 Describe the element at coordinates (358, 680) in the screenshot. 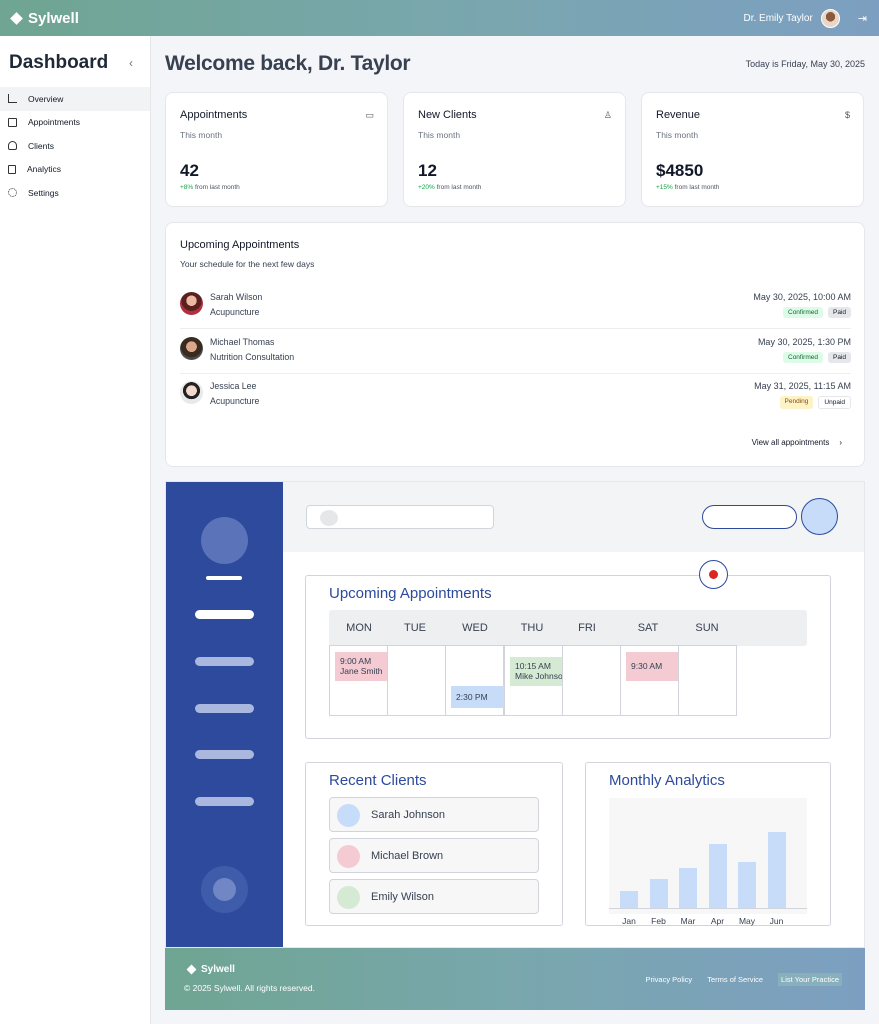

I see `calendar-cell: 9:00 AM Jane Smith` at that location.